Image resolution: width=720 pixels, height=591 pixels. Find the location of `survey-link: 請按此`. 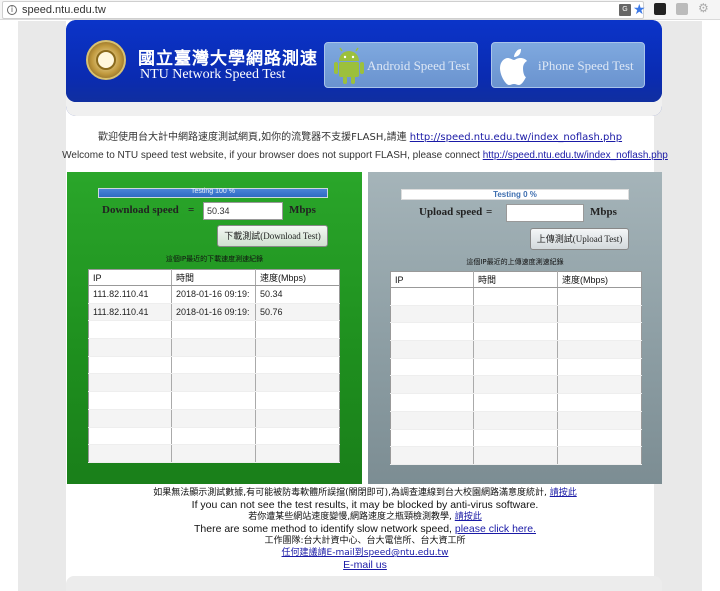

survey-link: 請按此 is located at coordinates (563, 493).